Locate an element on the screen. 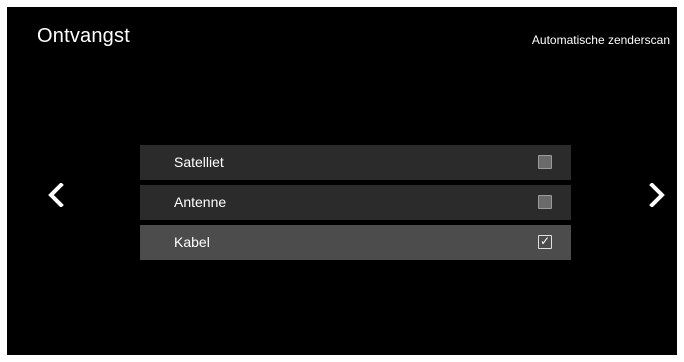  option-antenne: Antenne is located at coordinates (355, 202).